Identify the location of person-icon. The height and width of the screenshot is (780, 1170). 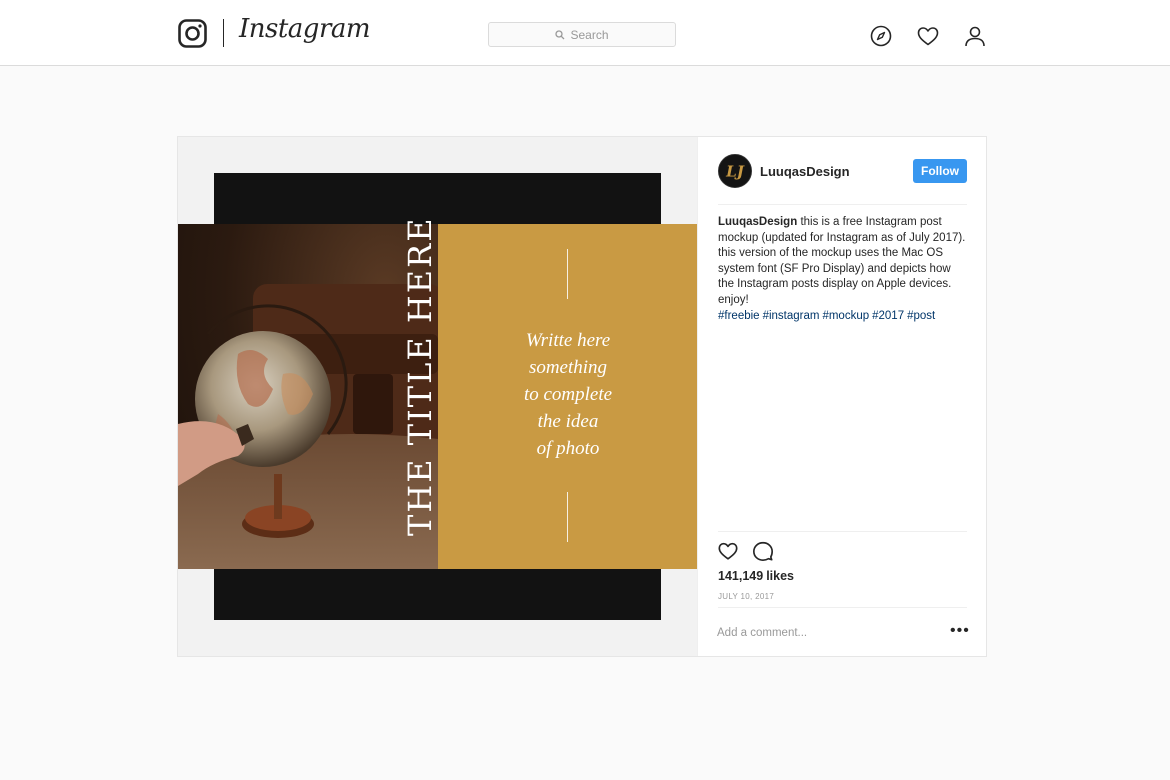
(975, 36).